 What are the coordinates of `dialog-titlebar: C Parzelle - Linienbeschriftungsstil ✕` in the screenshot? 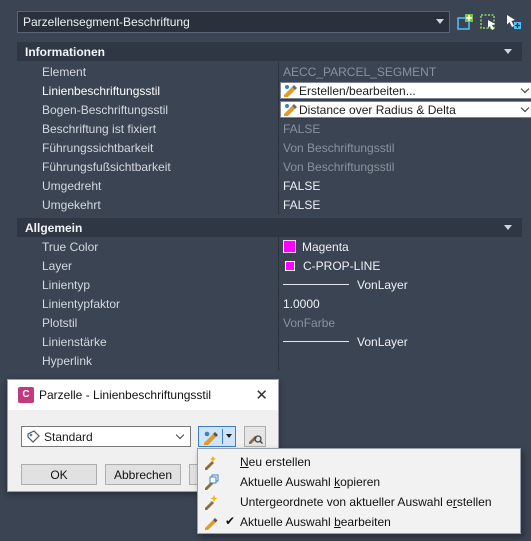 It's located at (143, 395).